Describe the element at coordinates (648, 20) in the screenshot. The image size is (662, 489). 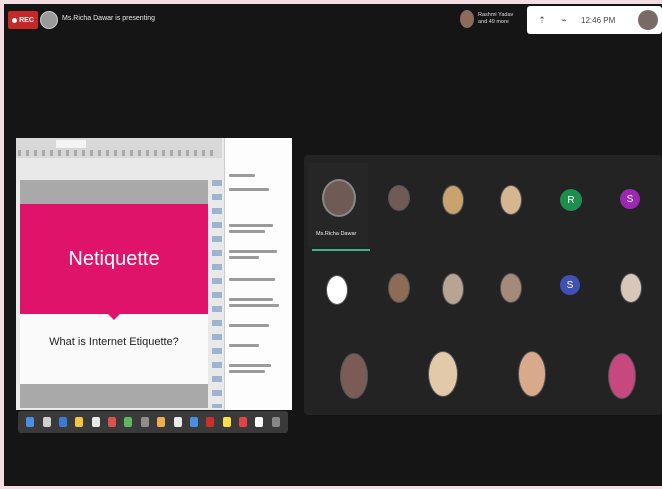
I see `self-avatar` at that location.